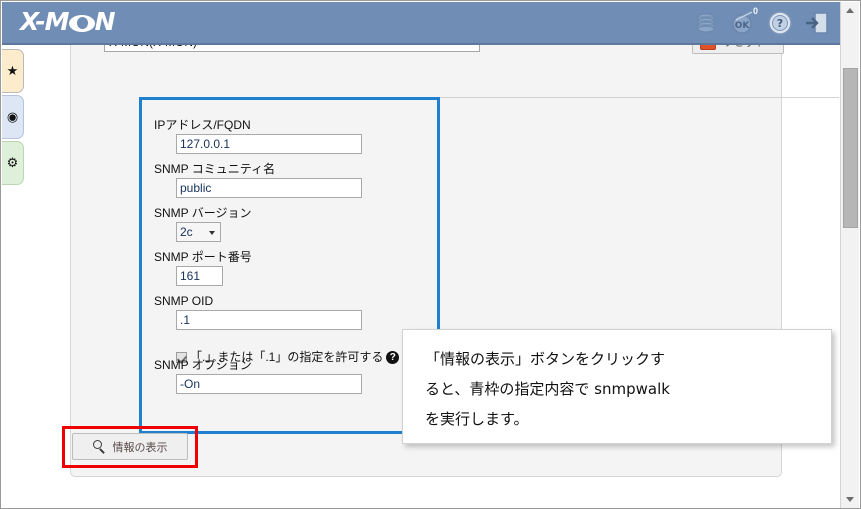  I want to click on scroll-up-arrow-icon, so click(850, 10).